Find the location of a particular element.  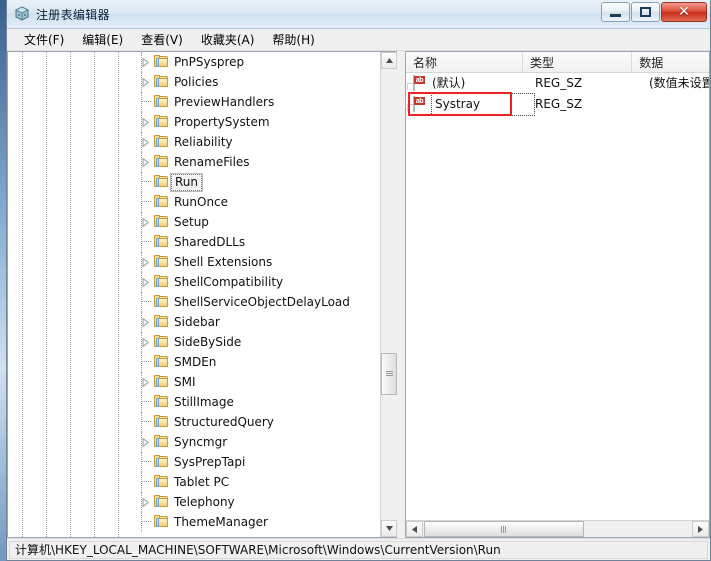

column-header-name: 名称 is located at coordinates (464, 62).